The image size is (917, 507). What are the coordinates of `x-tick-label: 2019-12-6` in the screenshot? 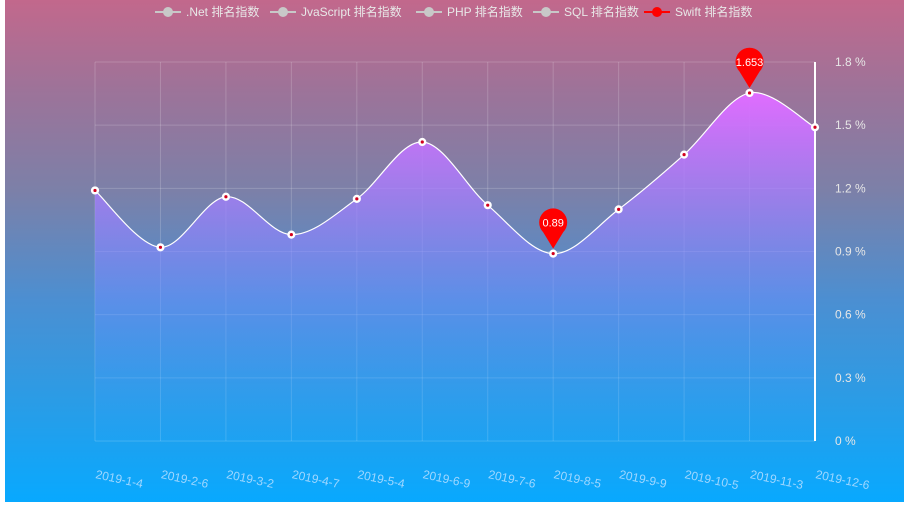 It's located at (842, 479).